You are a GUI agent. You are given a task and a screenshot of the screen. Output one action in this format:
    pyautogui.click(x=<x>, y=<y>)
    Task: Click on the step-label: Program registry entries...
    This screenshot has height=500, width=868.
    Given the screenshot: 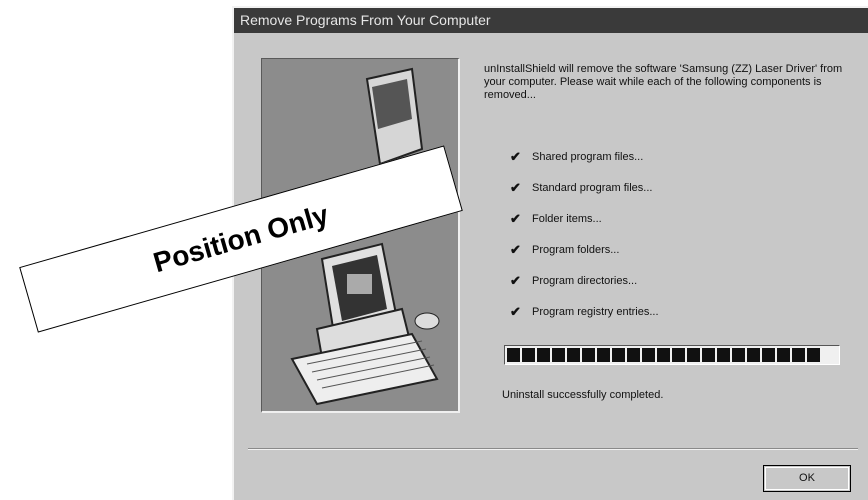 What is the action you would take?
    pyautogui.click(x=595, y=311)
    